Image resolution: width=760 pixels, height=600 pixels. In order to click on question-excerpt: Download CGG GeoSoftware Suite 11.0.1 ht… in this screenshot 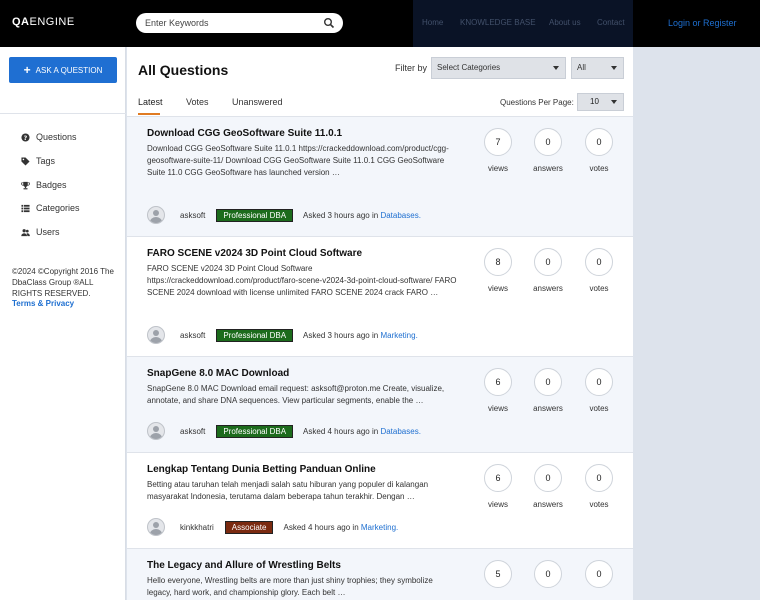, I will do `click(298, 160)`.